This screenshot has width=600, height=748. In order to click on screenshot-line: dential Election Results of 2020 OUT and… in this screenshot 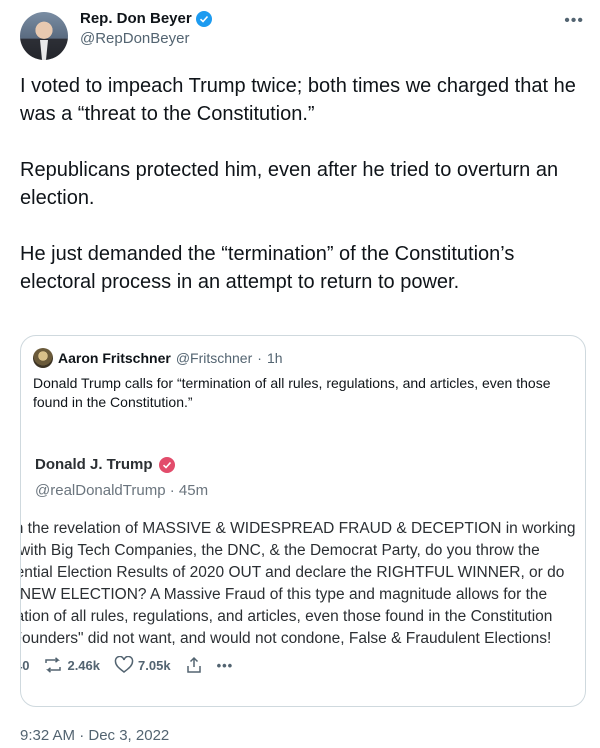, I will do `click(293, 572)`.